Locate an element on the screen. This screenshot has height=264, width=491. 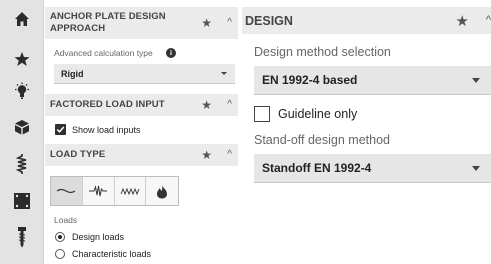
section-title: FACTORED LOAD INPUT is located at coordinates (107, 104).